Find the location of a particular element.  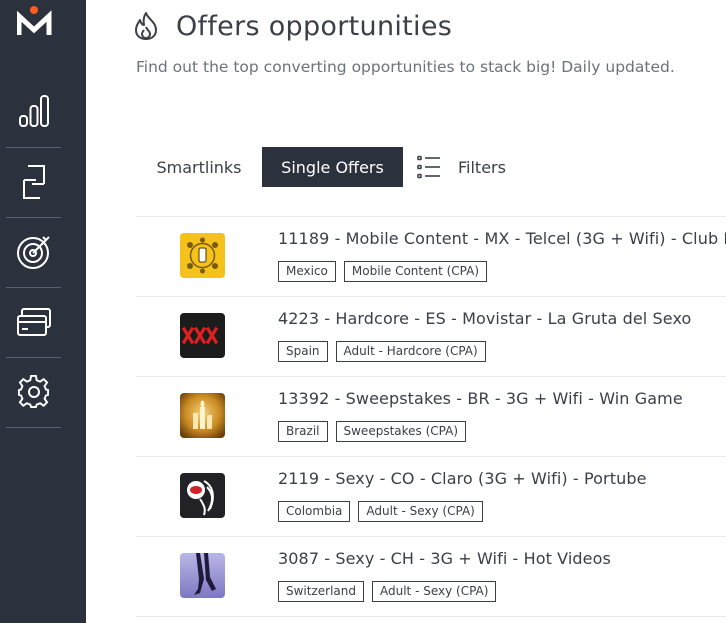

m-logo is located at coordinates (34, 22).